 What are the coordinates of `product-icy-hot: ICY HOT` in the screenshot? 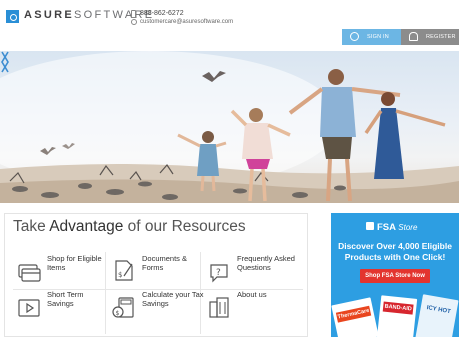 It's located at (437, 315).